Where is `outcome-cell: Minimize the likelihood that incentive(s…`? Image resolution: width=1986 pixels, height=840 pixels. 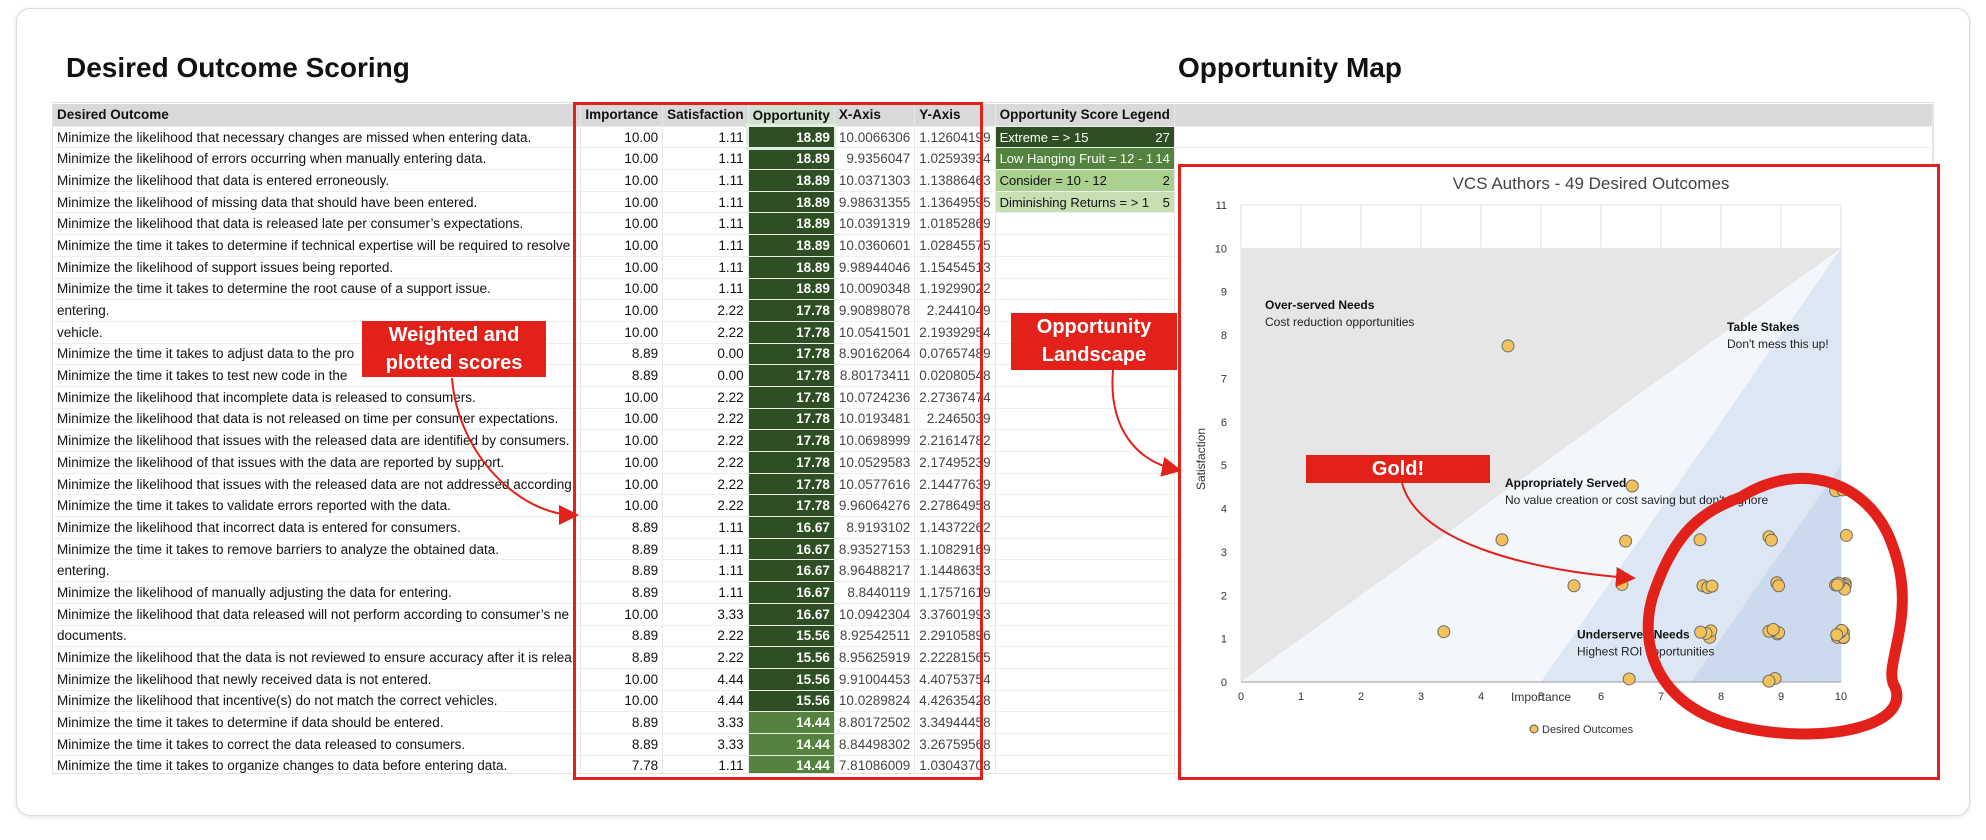
outcome-cell: Minimize the likelihood that incentive(s… is located at coordinates (317, 701).